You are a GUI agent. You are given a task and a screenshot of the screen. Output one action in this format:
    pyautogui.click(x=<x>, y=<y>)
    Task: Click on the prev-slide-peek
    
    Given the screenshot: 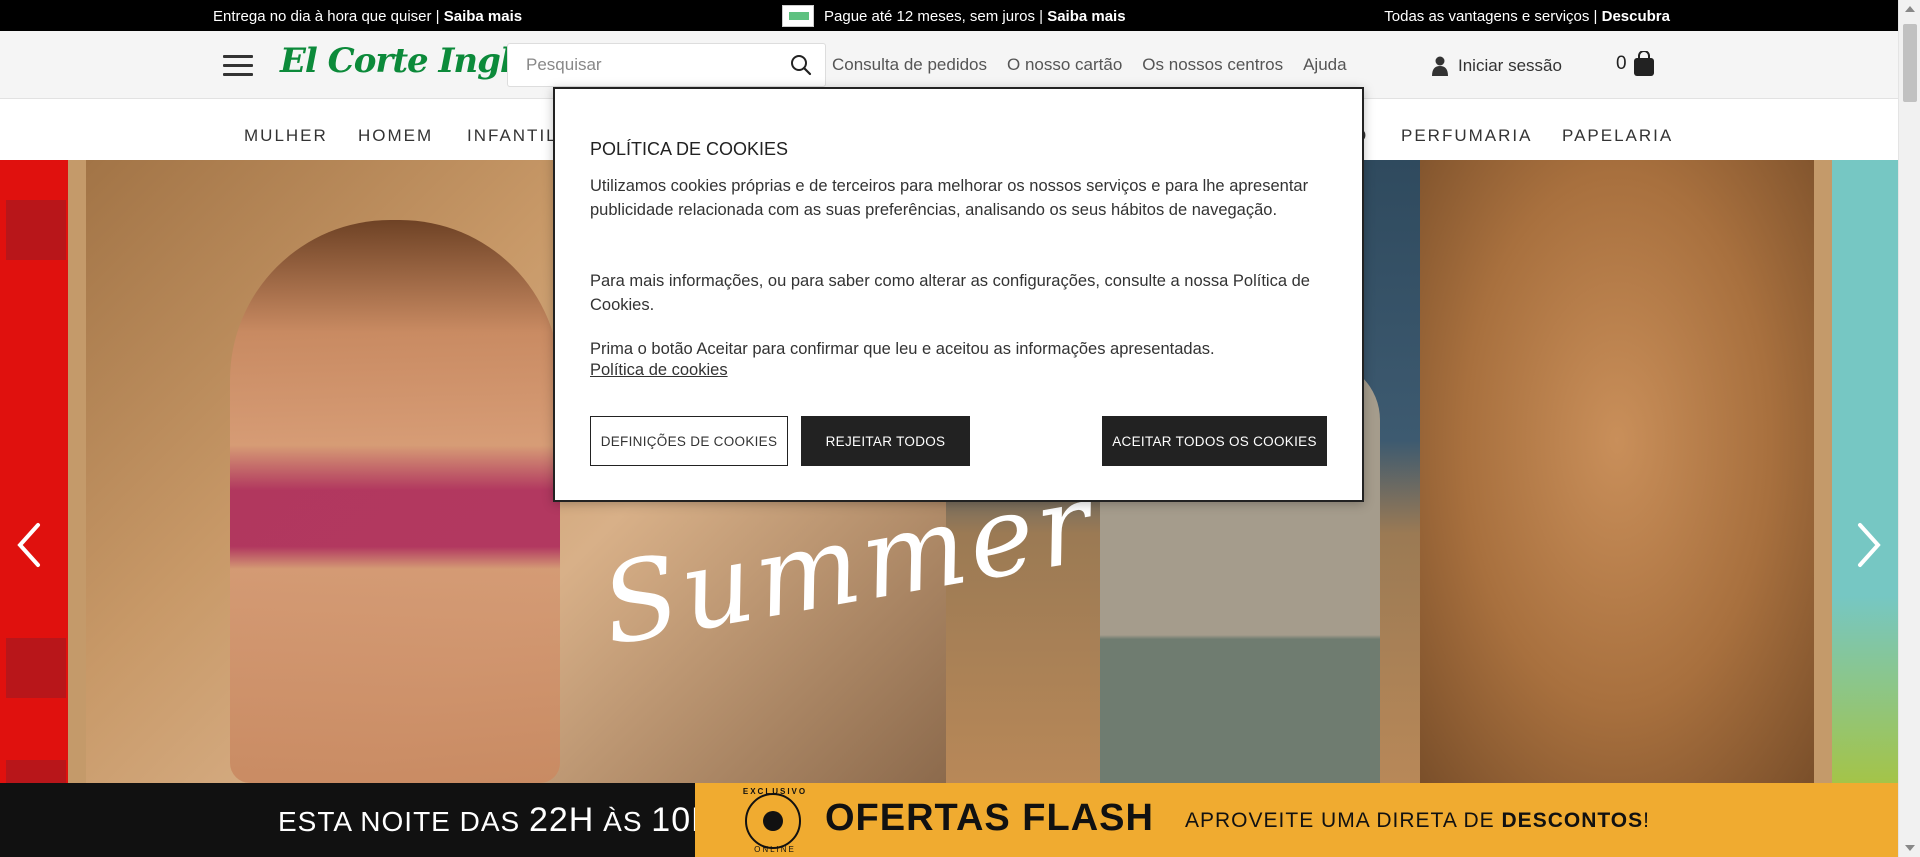 What is the action you would take?
    pyautogui.click(x=34, y=471)
    